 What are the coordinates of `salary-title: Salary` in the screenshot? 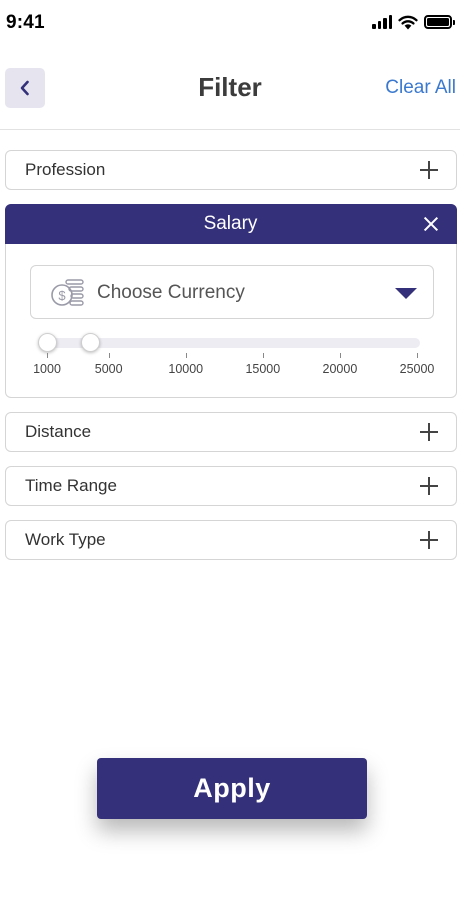 It's located at (230, 223).